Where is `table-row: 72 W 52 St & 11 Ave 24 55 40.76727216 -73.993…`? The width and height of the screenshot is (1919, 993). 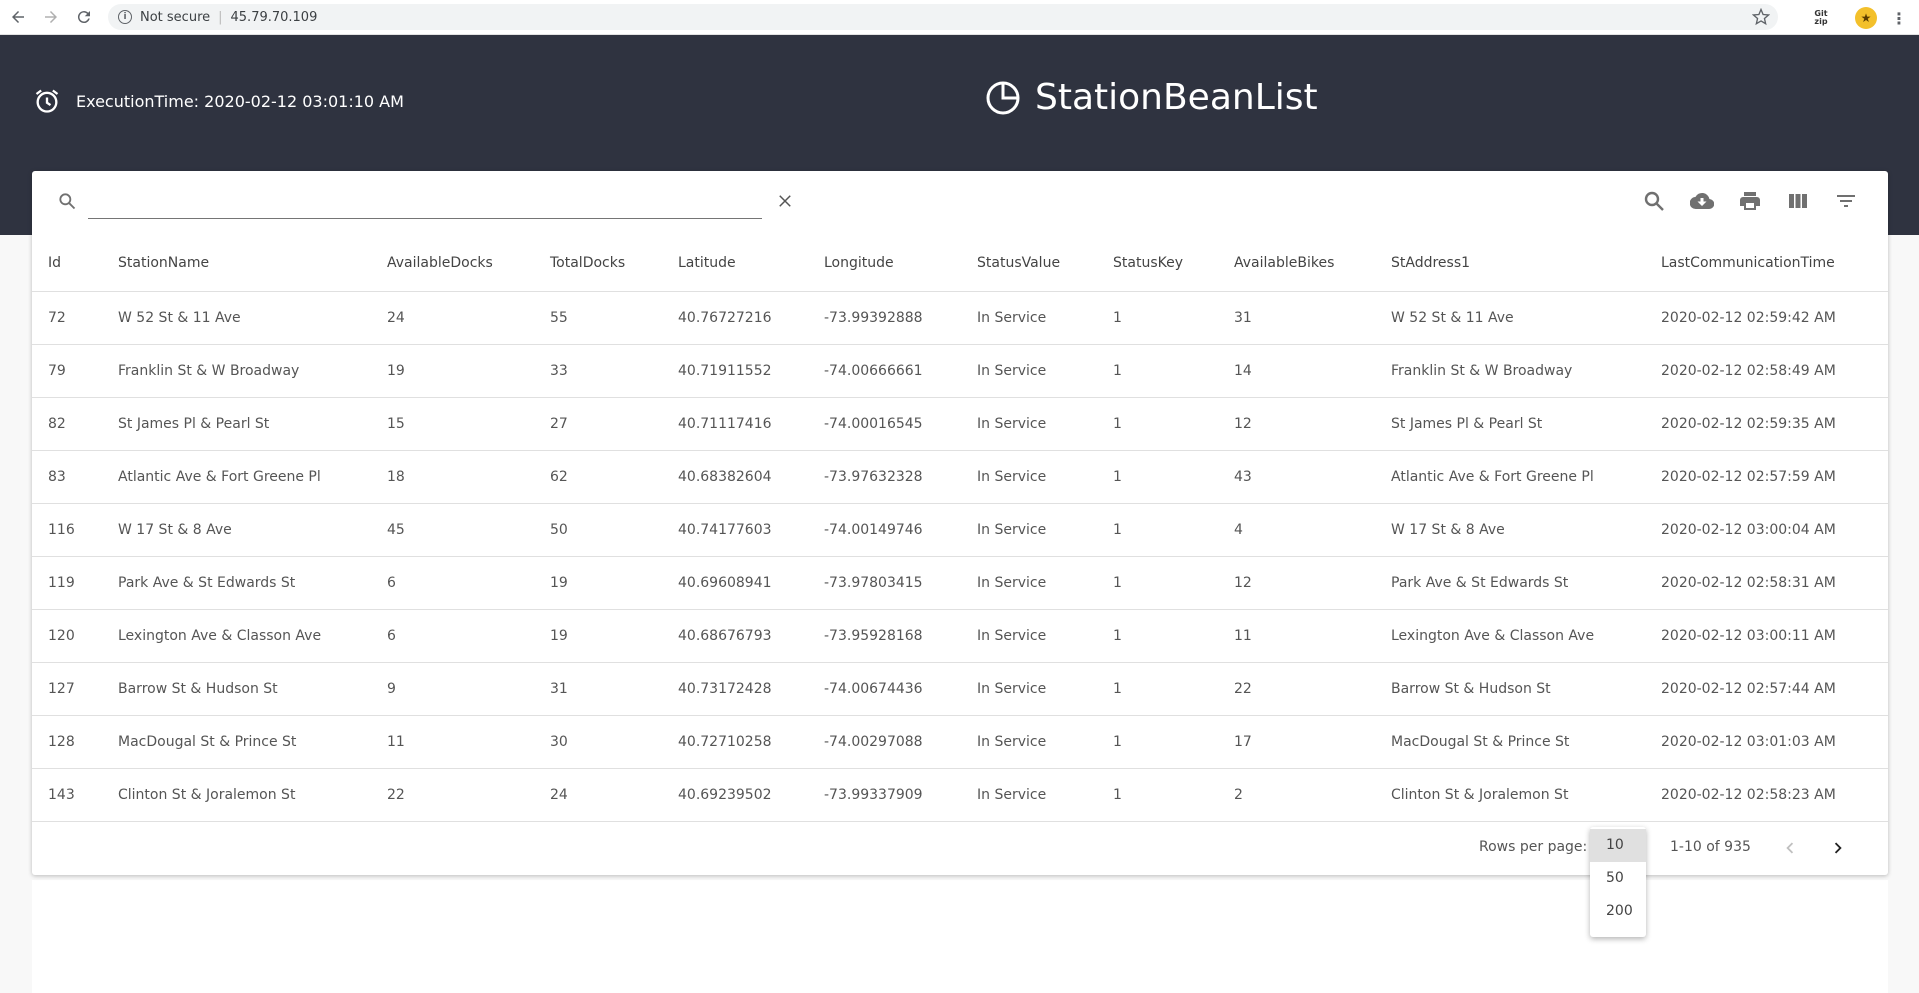 table-row: 72 W 52 St & 11 Ave 24 55 40.76727216 -73.993… is located at coordinates (960, 318).